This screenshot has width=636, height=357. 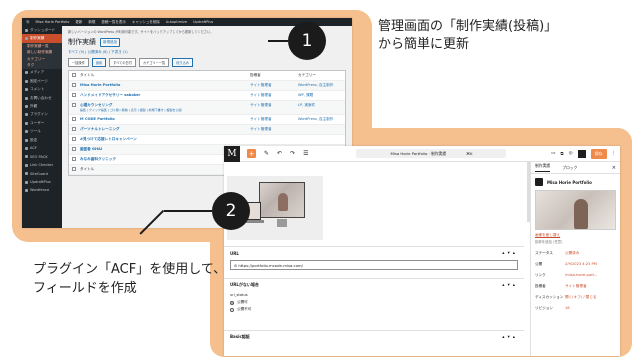 What do you see at coordinates (244, 309) in the screenshot?
I see `radio-label: 公開不可` at bounding box center [244, 309].